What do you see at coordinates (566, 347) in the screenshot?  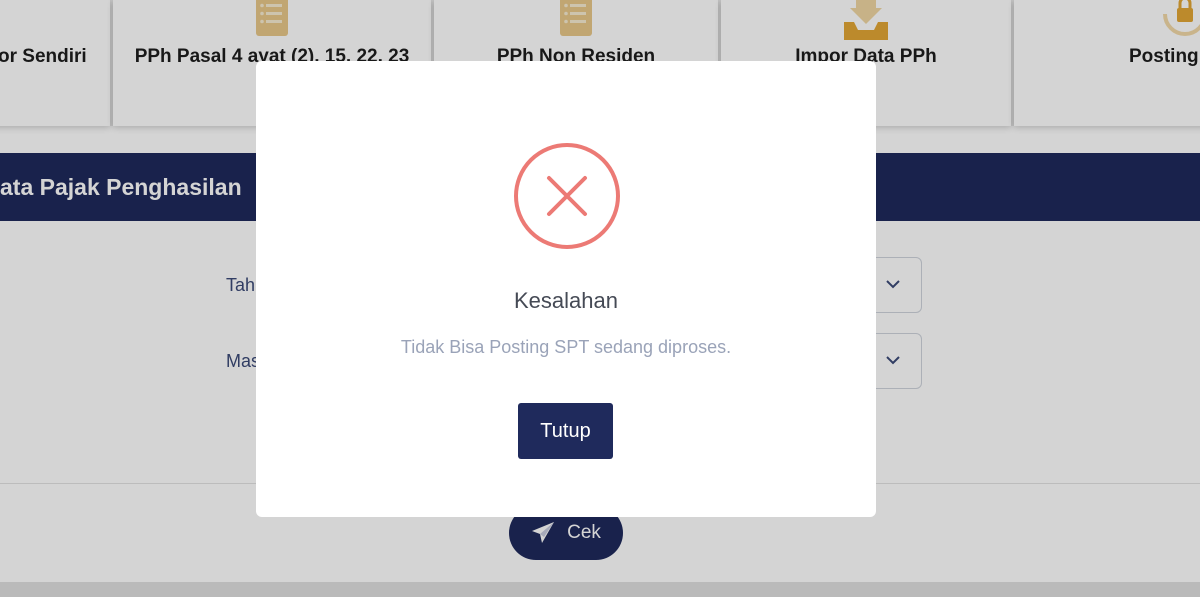 I see `dialog-message: Tidak Bisa Posting SPT sedang diproses.` at bounding box center [566, 347].